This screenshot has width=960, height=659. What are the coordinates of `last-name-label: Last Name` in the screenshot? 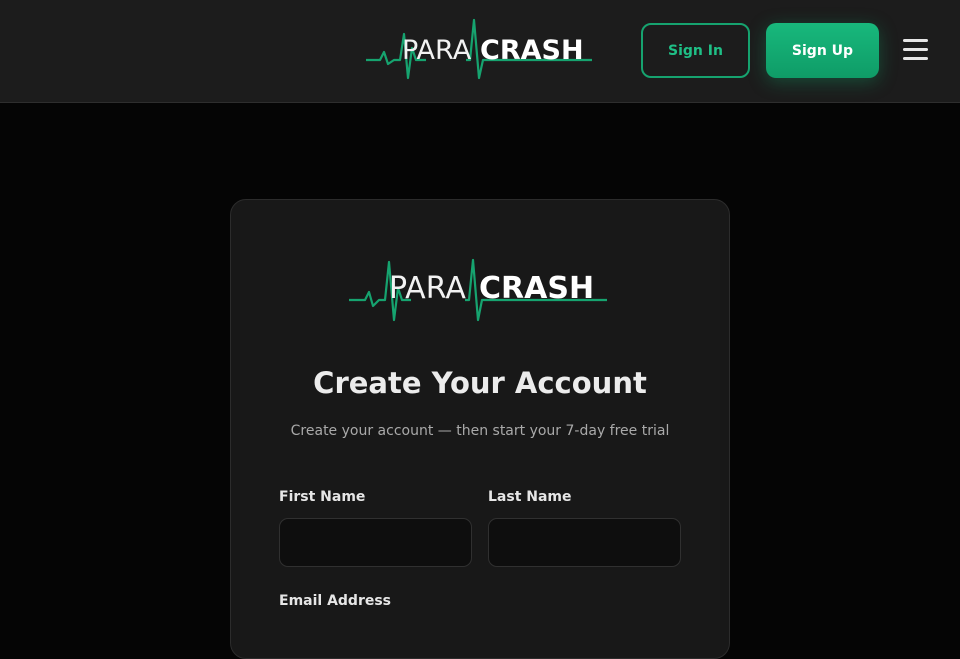 It's located at (530, 497).